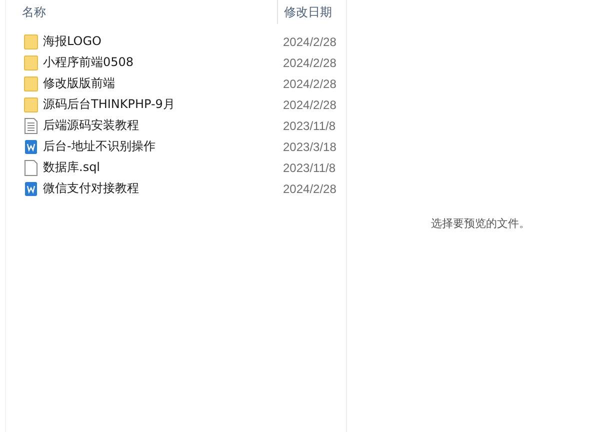 The width and height of the screenshot is (614, 432). Describe the element at coordinates (480, 224) in the screenshot. I see `preview-message: 选择要预览的文件。` at that location.